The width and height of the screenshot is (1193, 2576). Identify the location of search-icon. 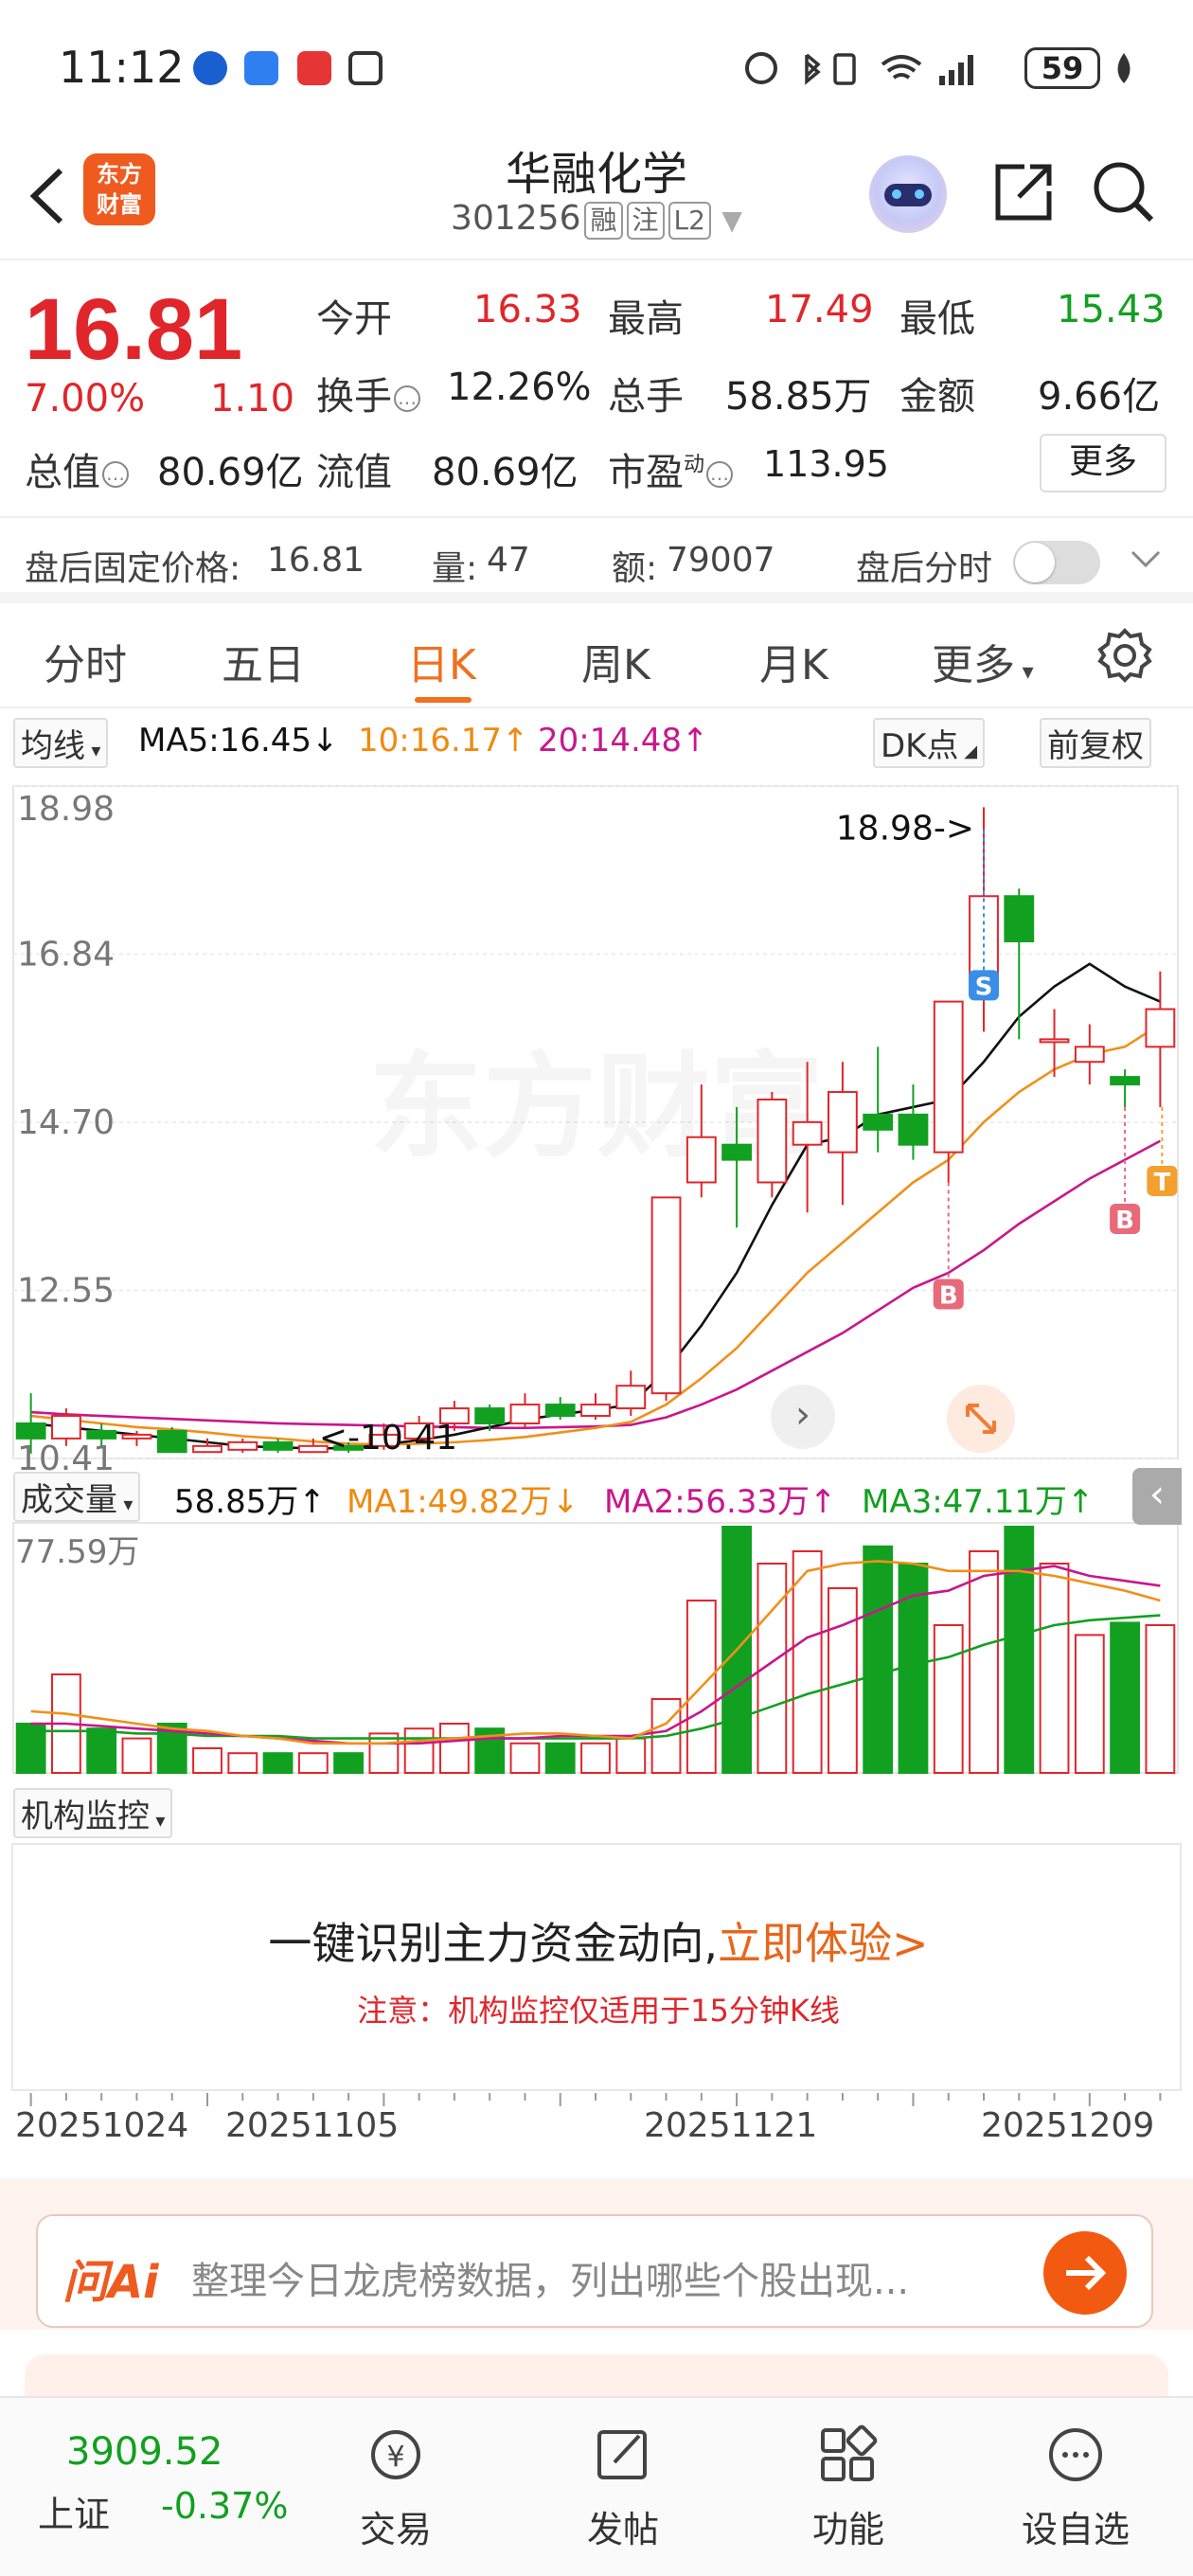
(1123, 191).